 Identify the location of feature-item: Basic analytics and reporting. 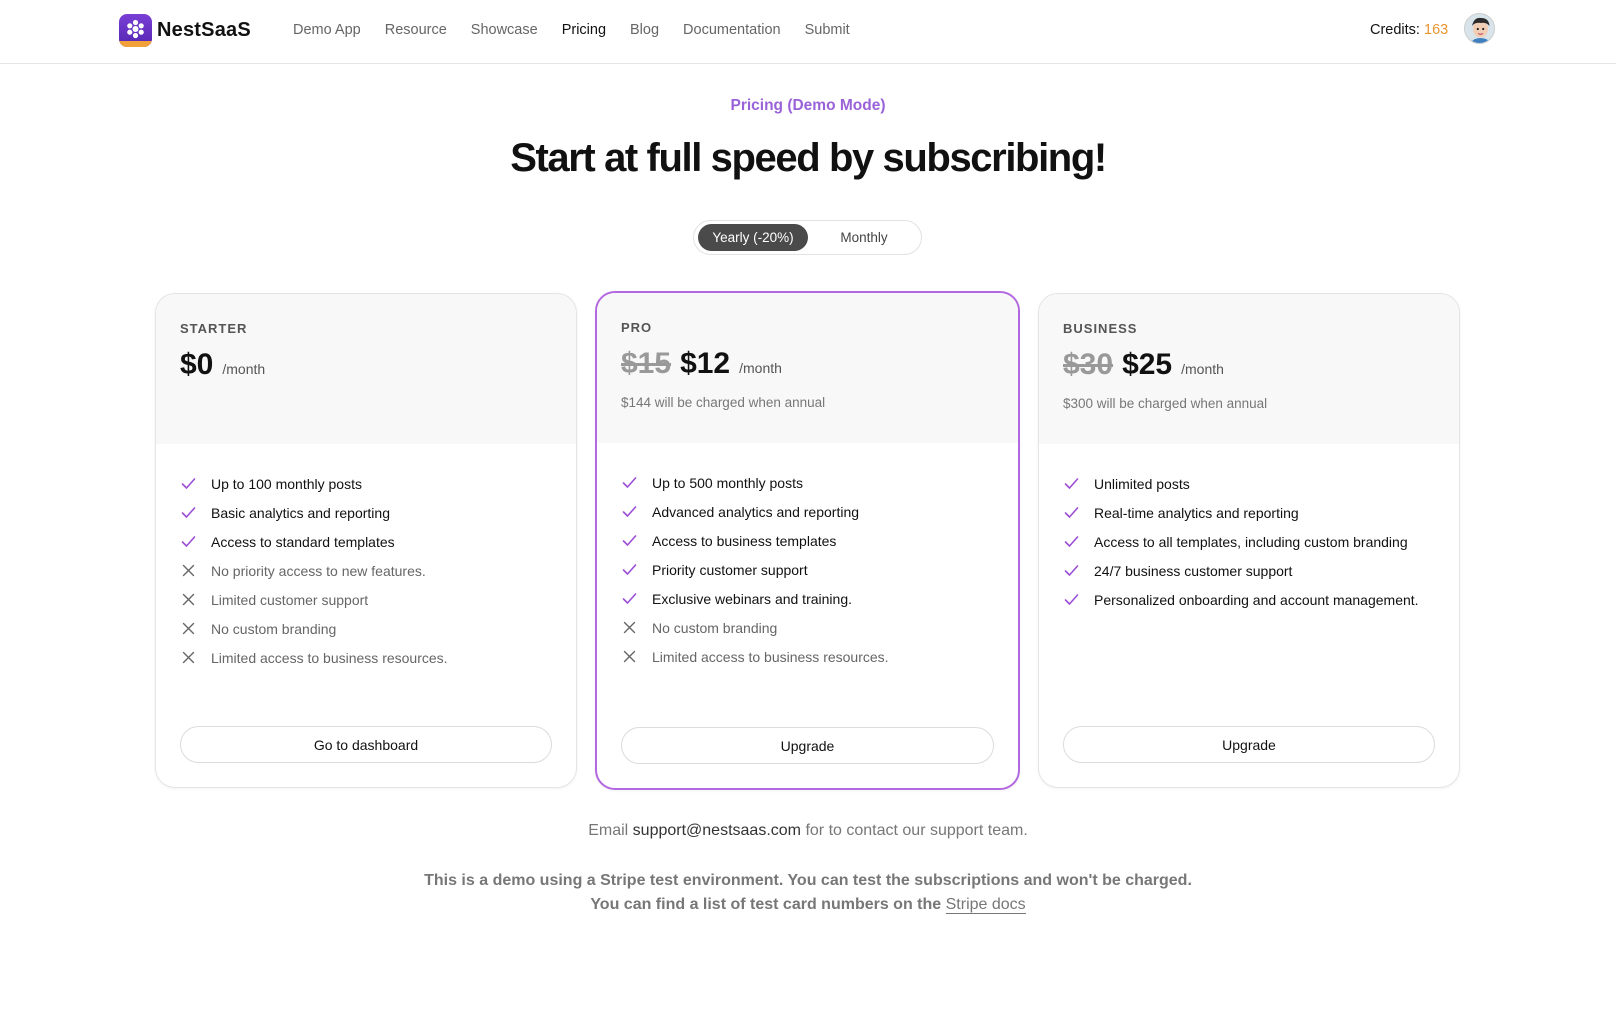
(314, 512).